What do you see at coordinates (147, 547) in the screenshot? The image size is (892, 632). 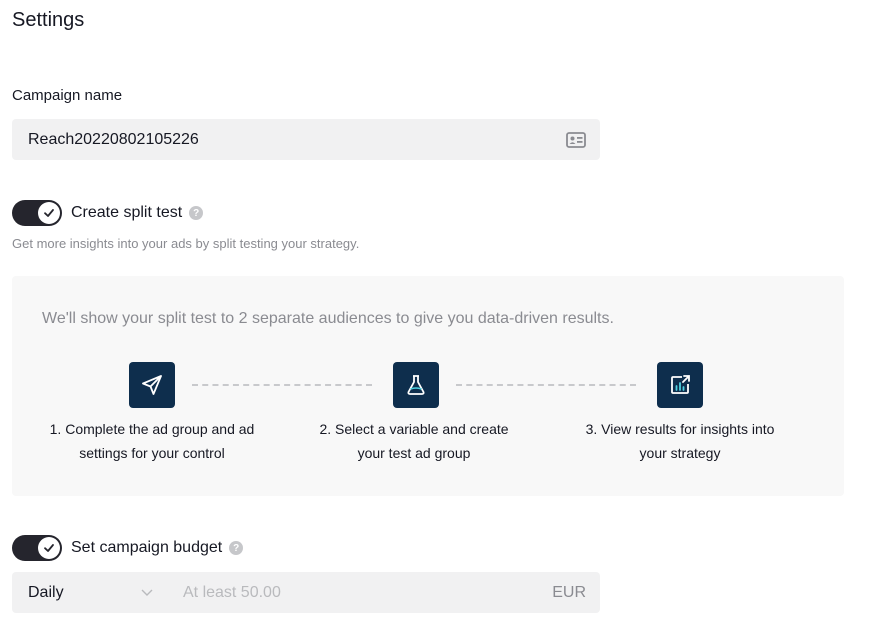 I see `budget-label: Set campaign budget` at bounding box center [147, 547].